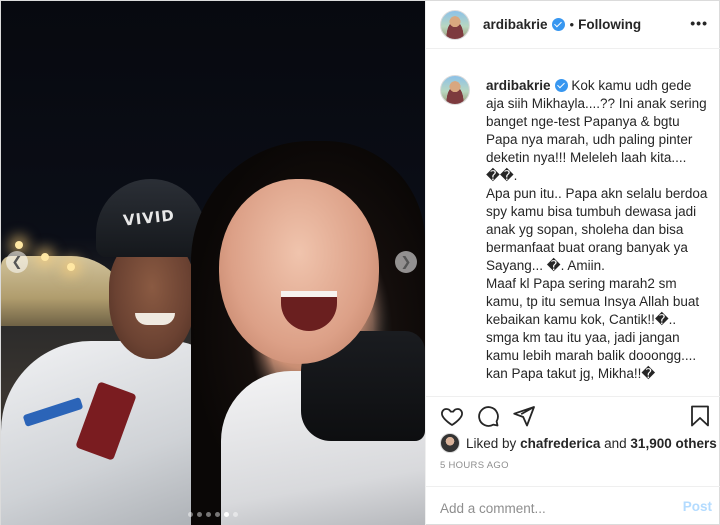 The height and width of the screenshot is (525, 720). Describe the element at coordinates (152, 299) in the screenshot. I see `photo-man-face` at that location.